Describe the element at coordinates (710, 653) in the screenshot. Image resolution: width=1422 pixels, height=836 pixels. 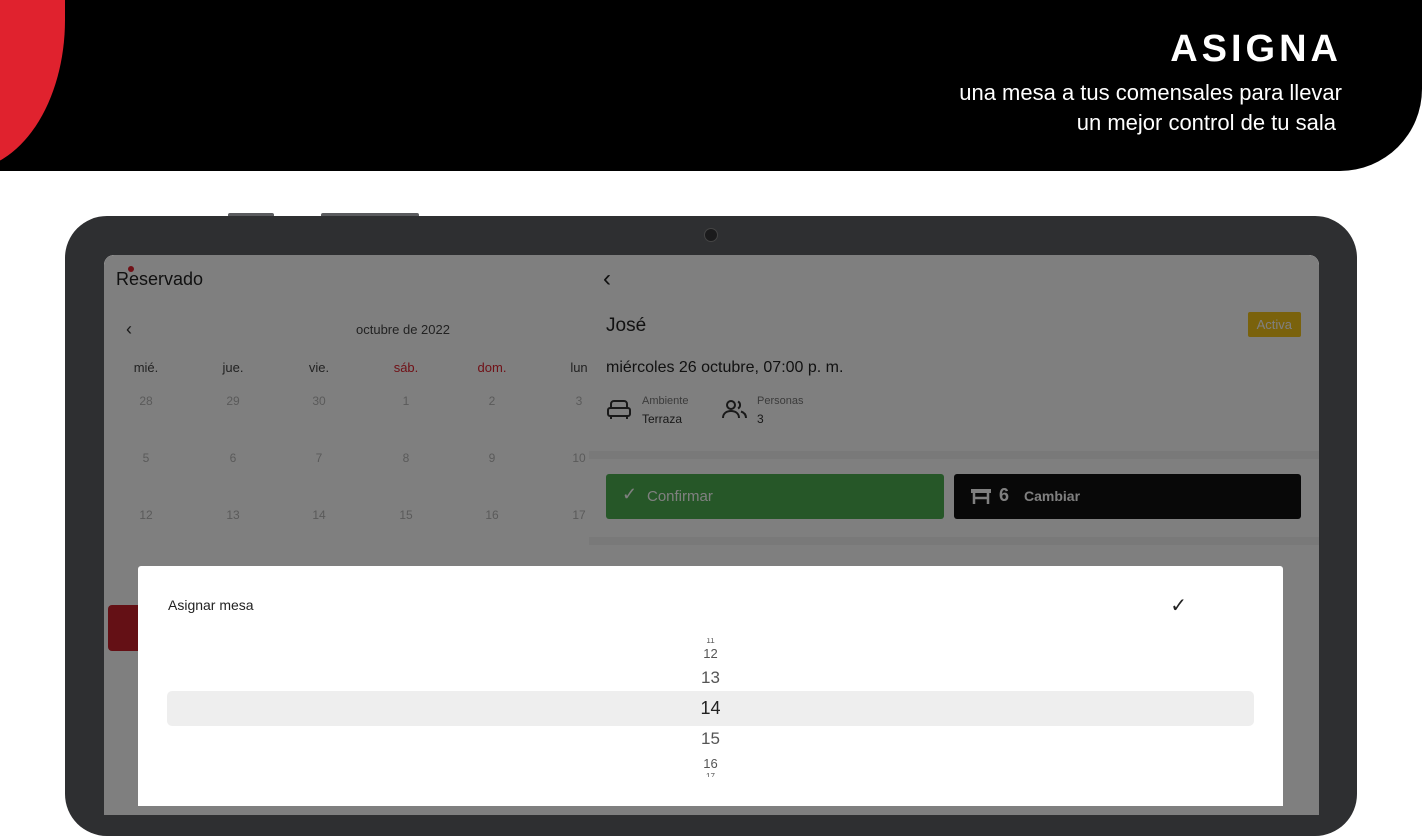
I see `picker-option: 12` at that location.